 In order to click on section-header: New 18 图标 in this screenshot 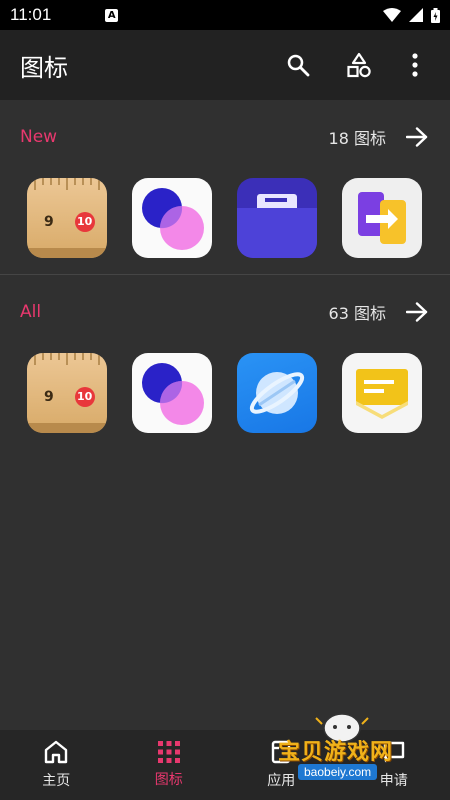, I will do `click(225, 137)`.